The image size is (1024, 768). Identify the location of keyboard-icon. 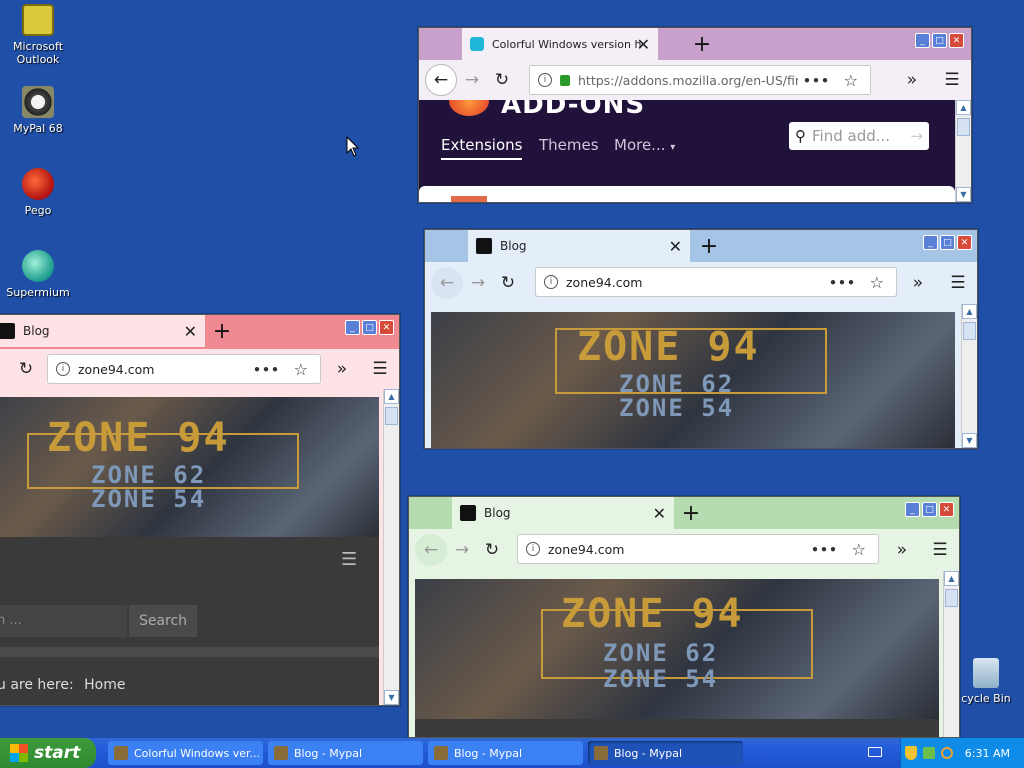
(875, 752).